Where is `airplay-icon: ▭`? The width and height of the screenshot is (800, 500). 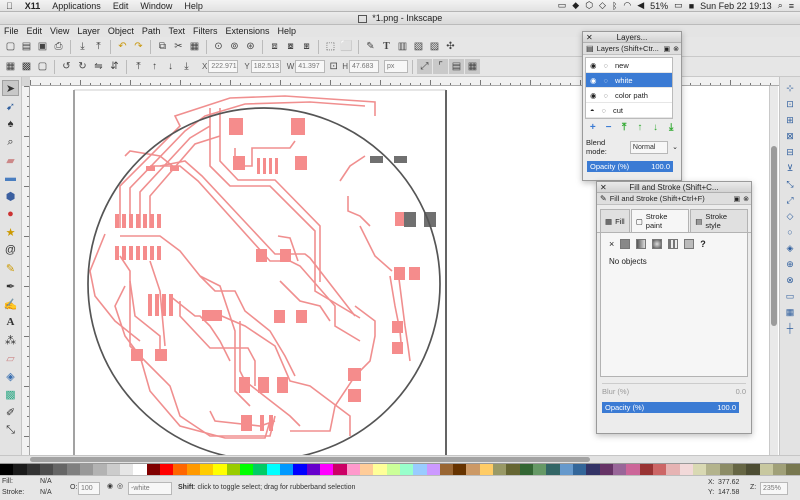 airplay-icon: ▭ is located at coordinates (562, 5).